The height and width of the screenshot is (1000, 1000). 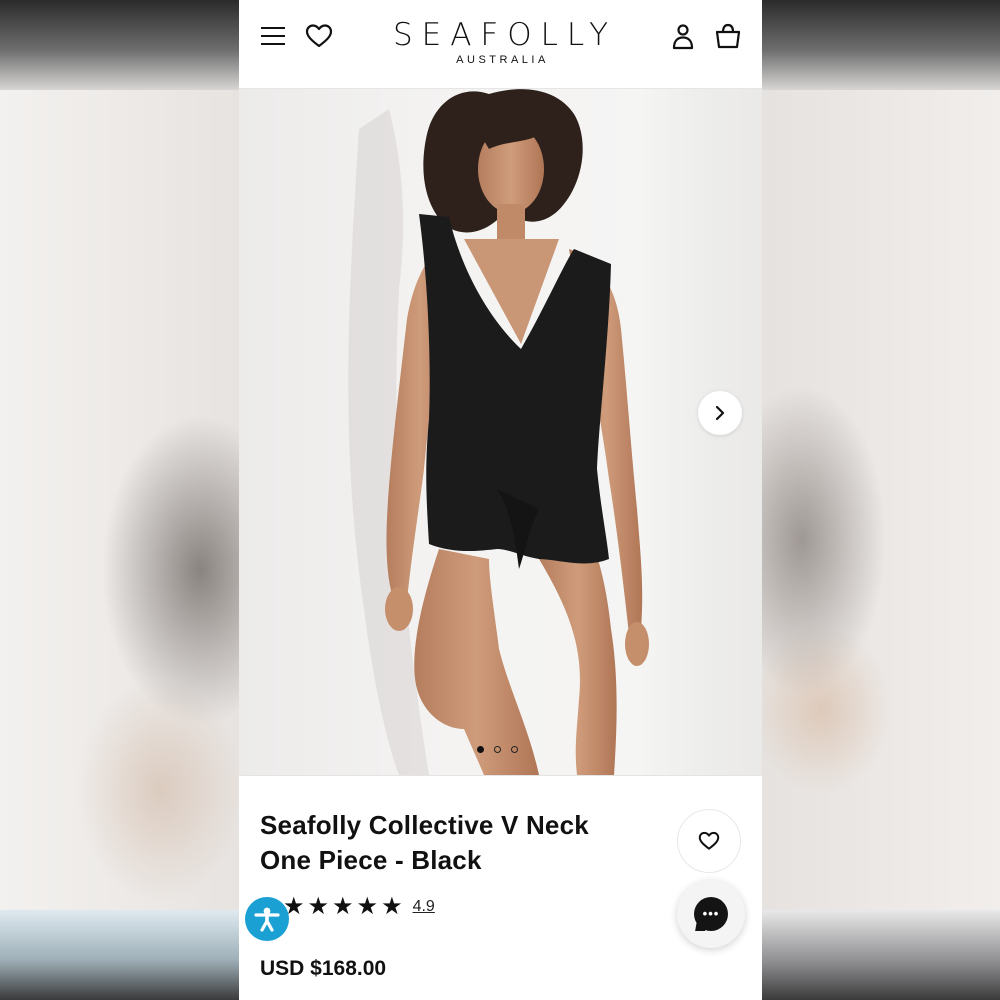 I want to click on accessibility-icon, so click(x=267, y=919).